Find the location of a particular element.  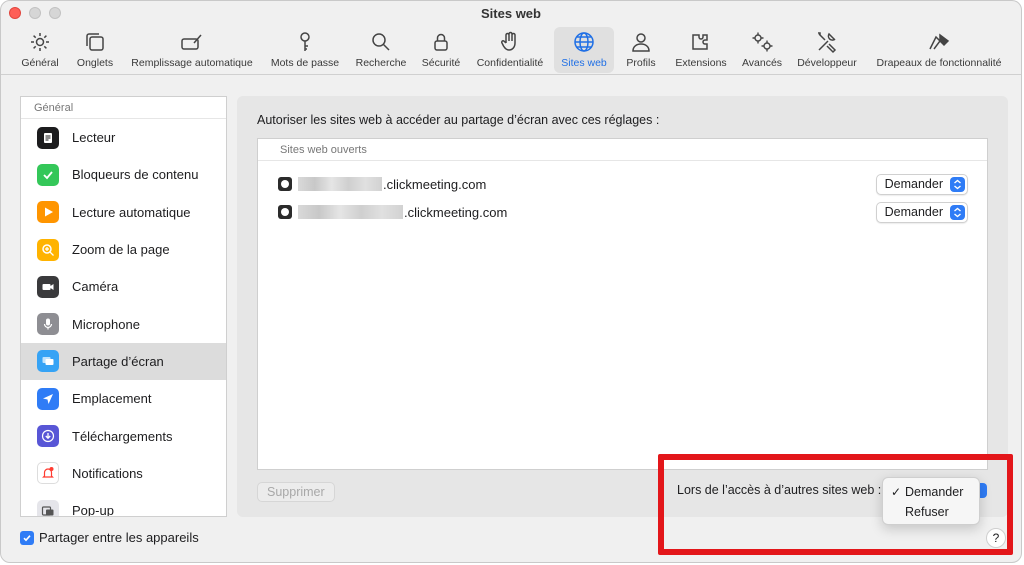

window-title: Sites web is located at coordinates (511, 13).